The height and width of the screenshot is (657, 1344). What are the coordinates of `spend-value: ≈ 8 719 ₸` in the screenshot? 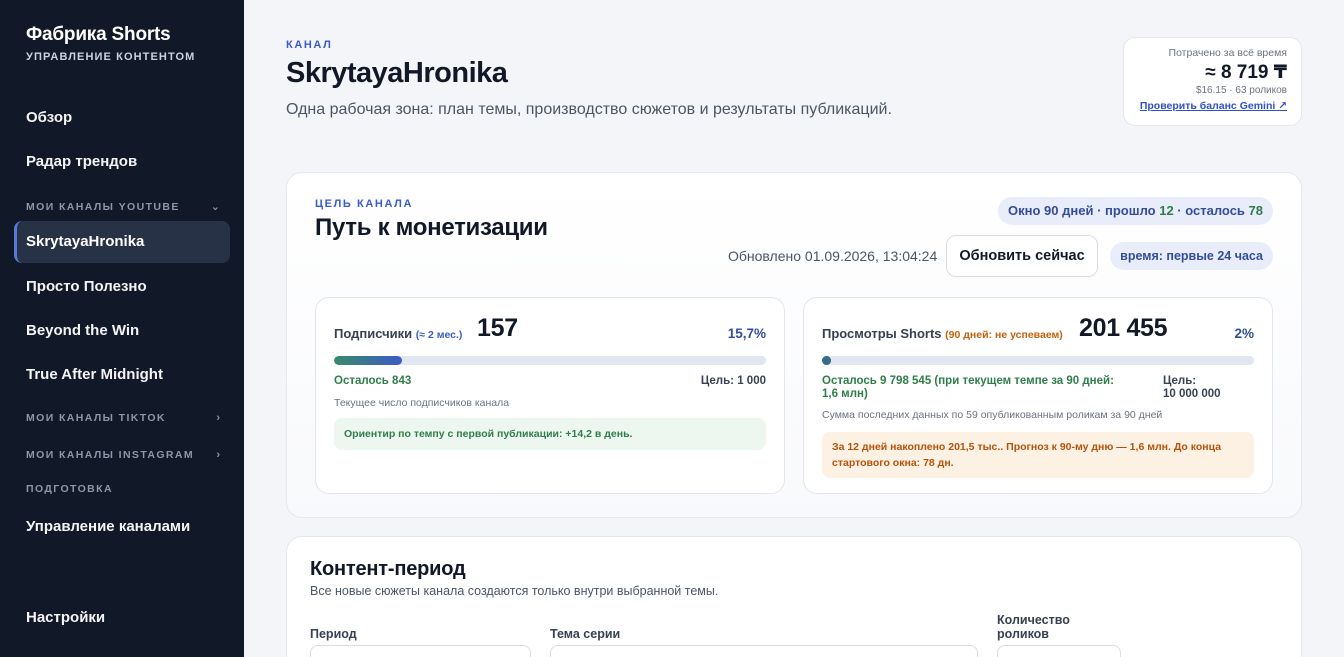 It's located at (1246, 72).